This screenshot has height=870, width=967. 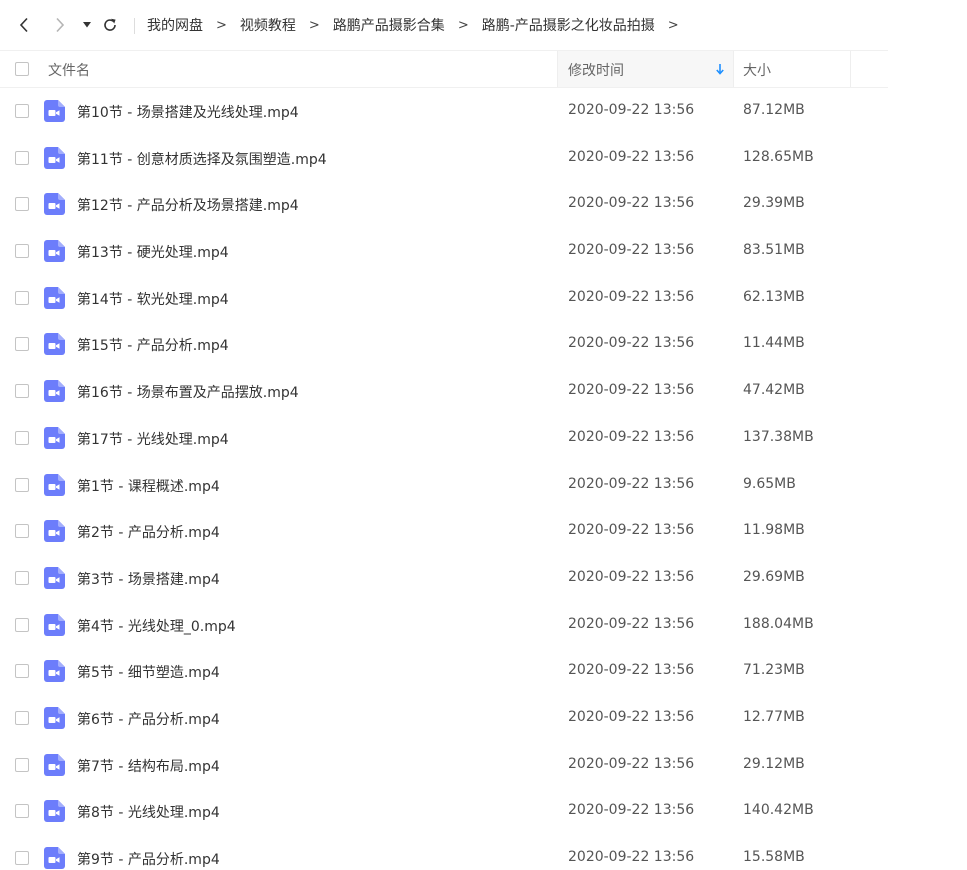 I want to click on file-name: 第6节 - 产品分析.mp4, so click(x=148, y=719).